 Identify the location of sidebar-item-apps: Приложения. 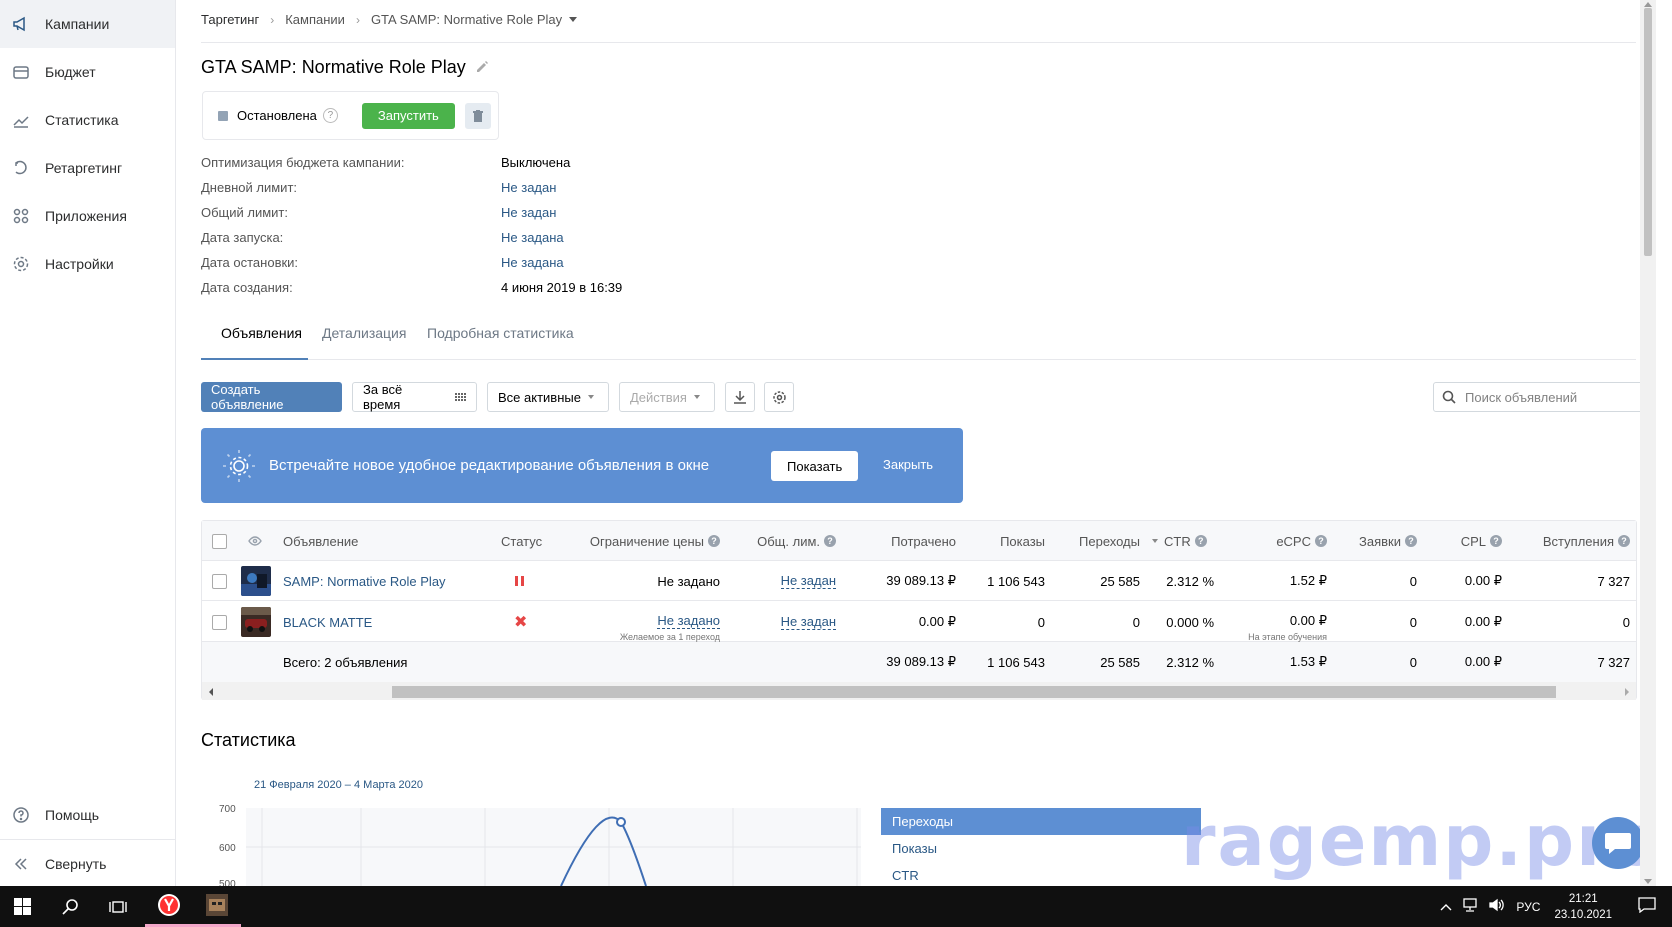
(87, 216).